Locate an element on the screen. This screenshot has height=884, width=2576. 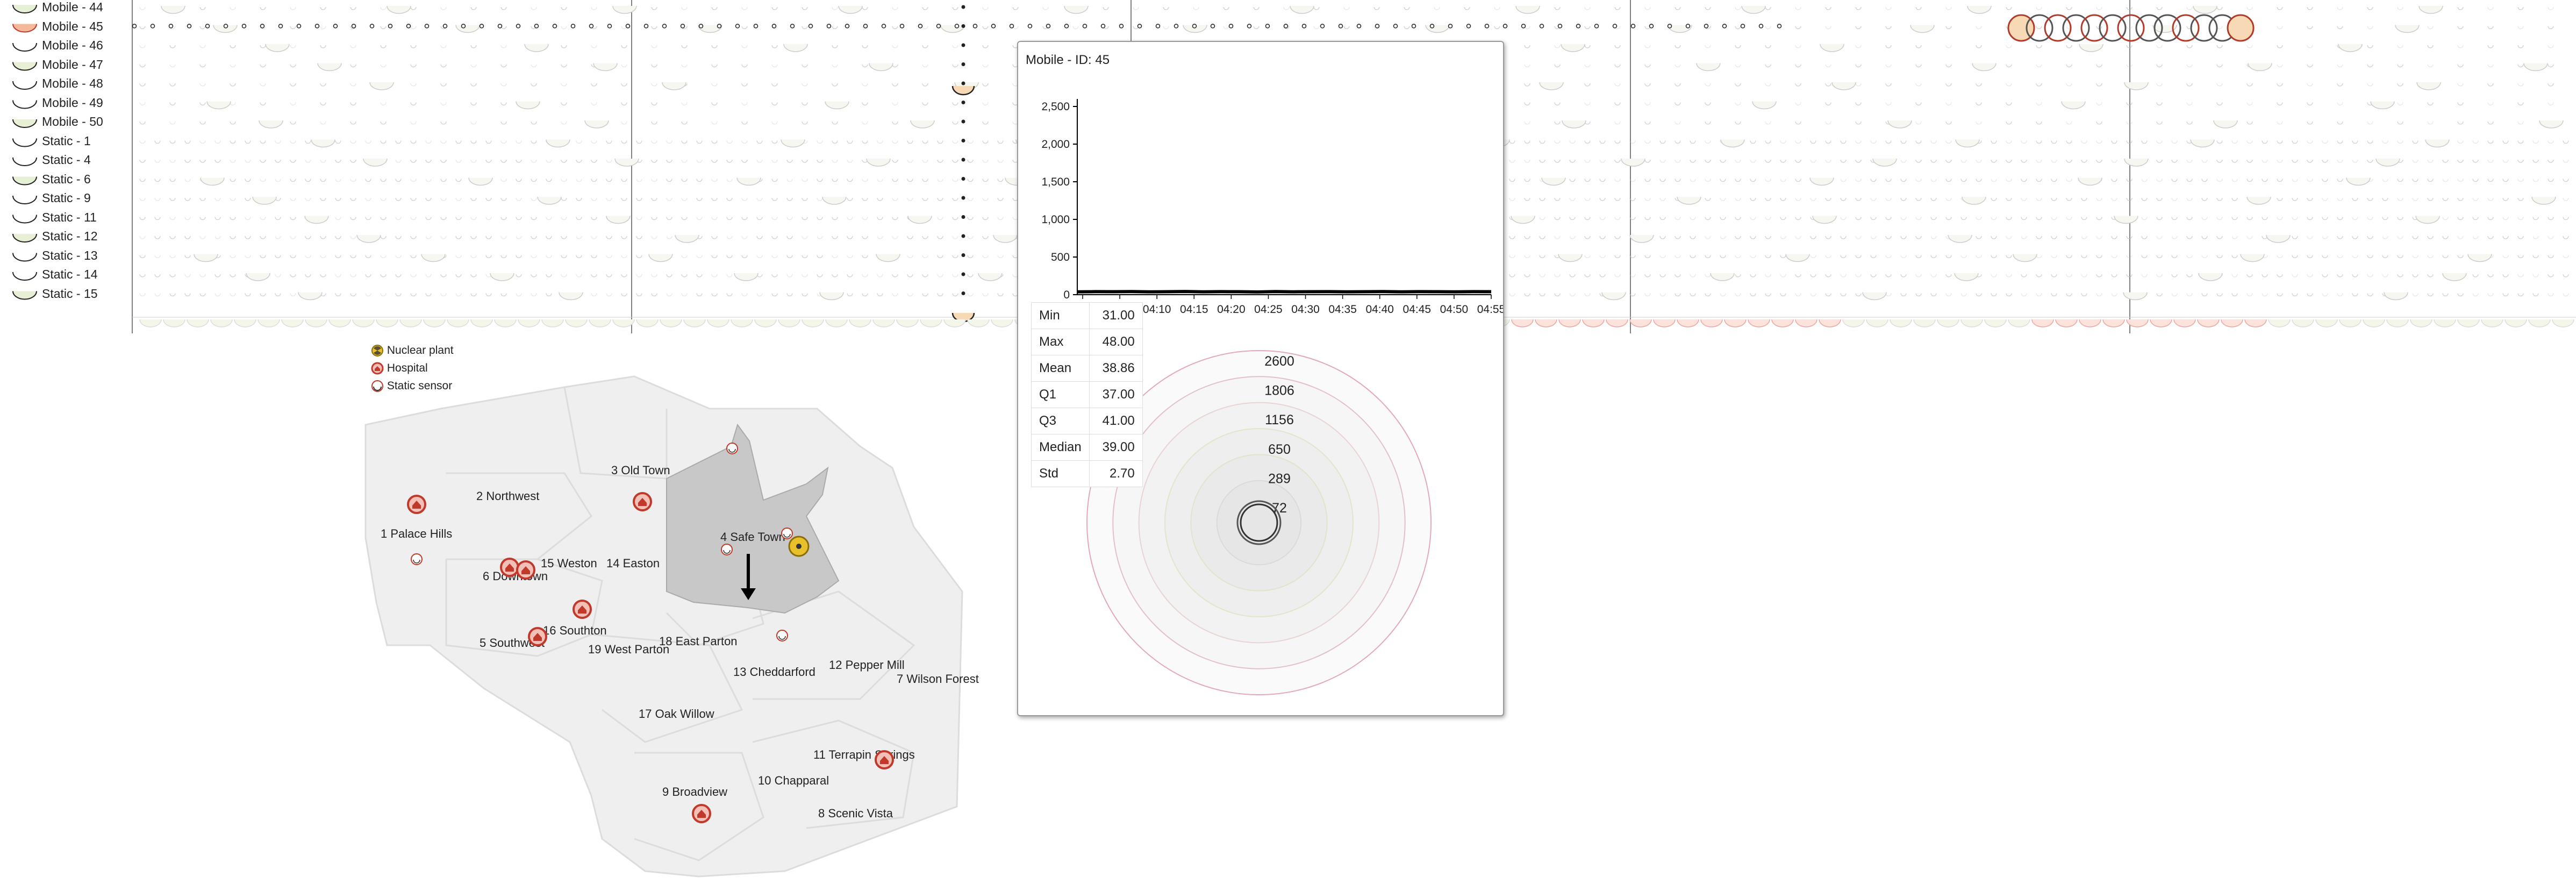
legend-hospital-label: Hospital is located at coordinates (407, 368).